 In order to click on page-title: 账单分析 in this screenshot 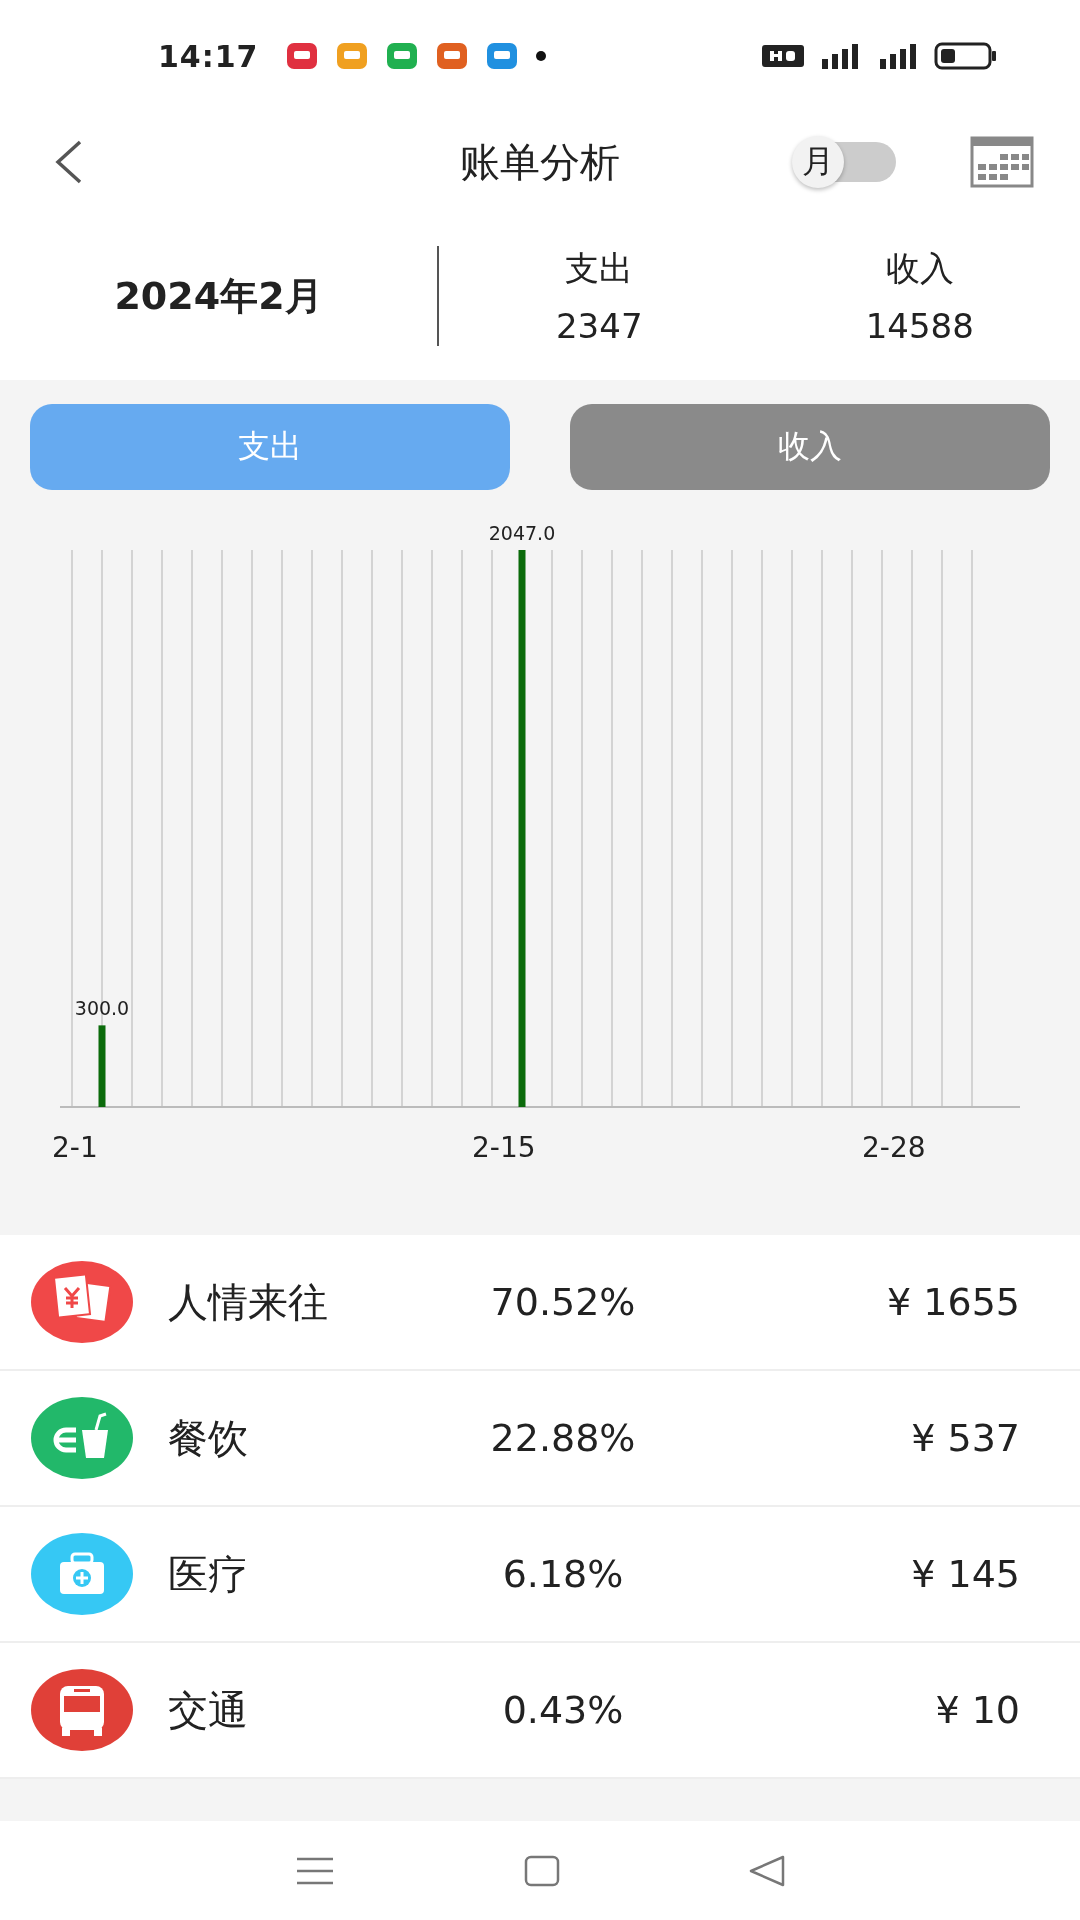, I will do `click(540, 162)`.